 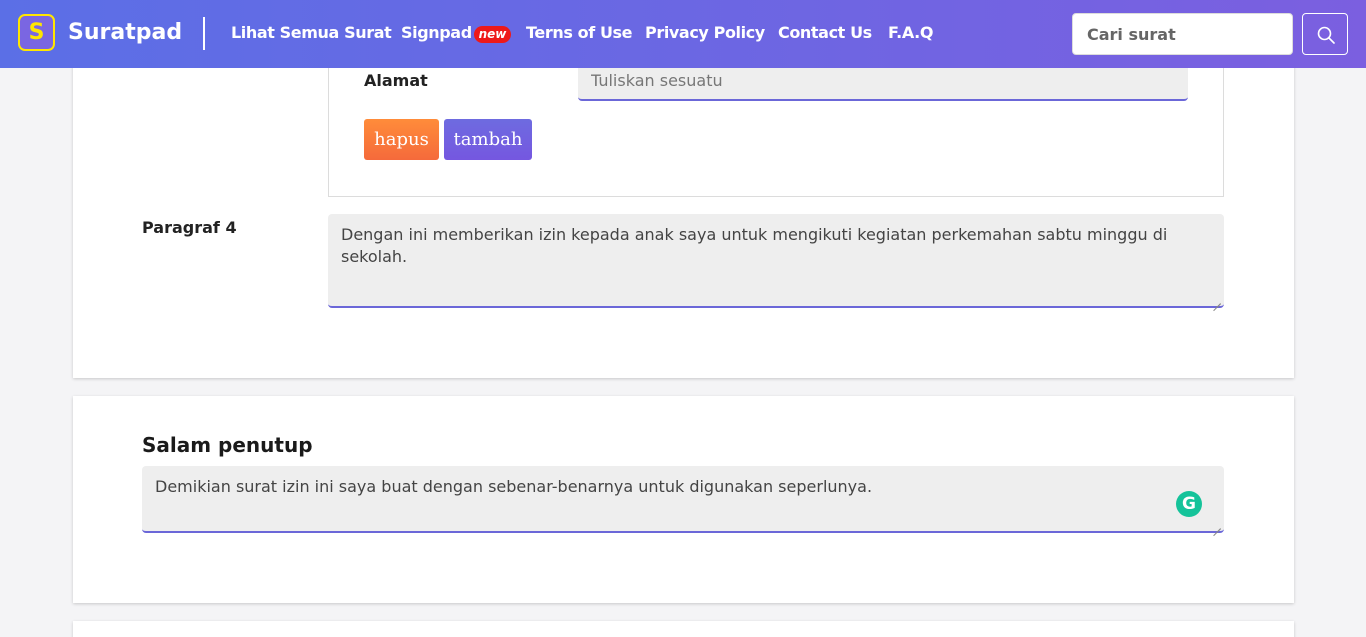 What do you see at coordinates (396, 80) in the screenshot?
I see `alamat-label: Alamat` at bounding box center [396, 80].